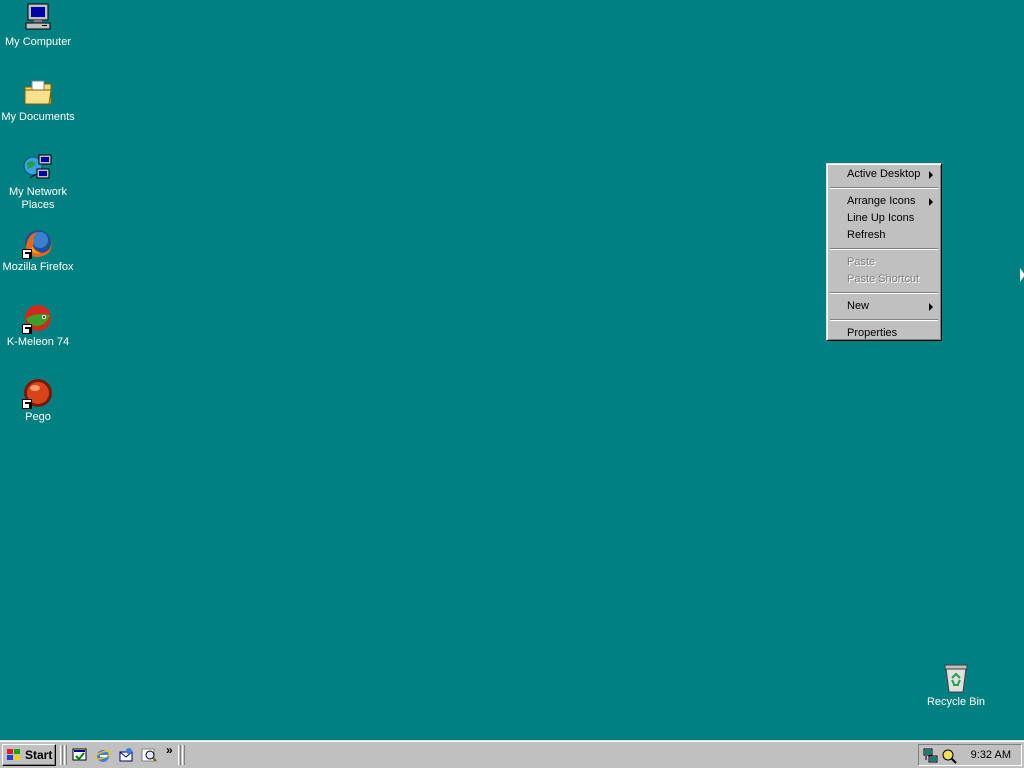  I want to click on desktop-icon-my-computer: My Computer, so click(38, 25).